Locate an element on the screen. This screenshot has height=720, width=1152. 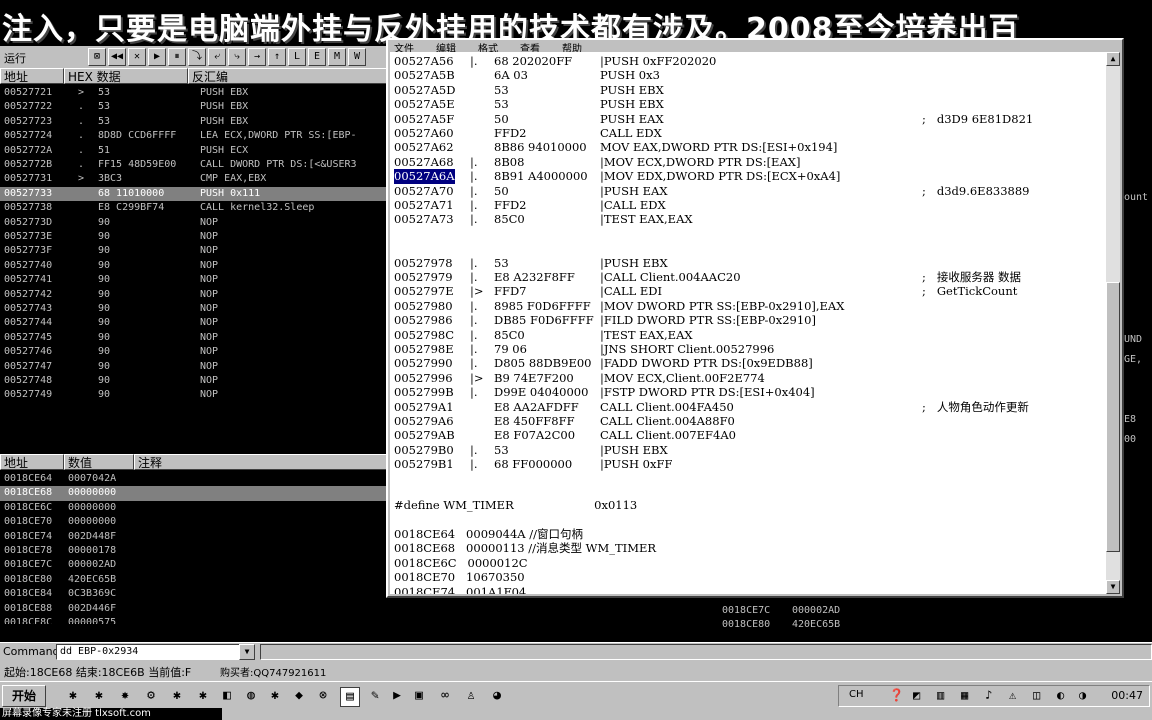
disasm-row: 0052773E 90 NOP is located at coordinates (195, 237).